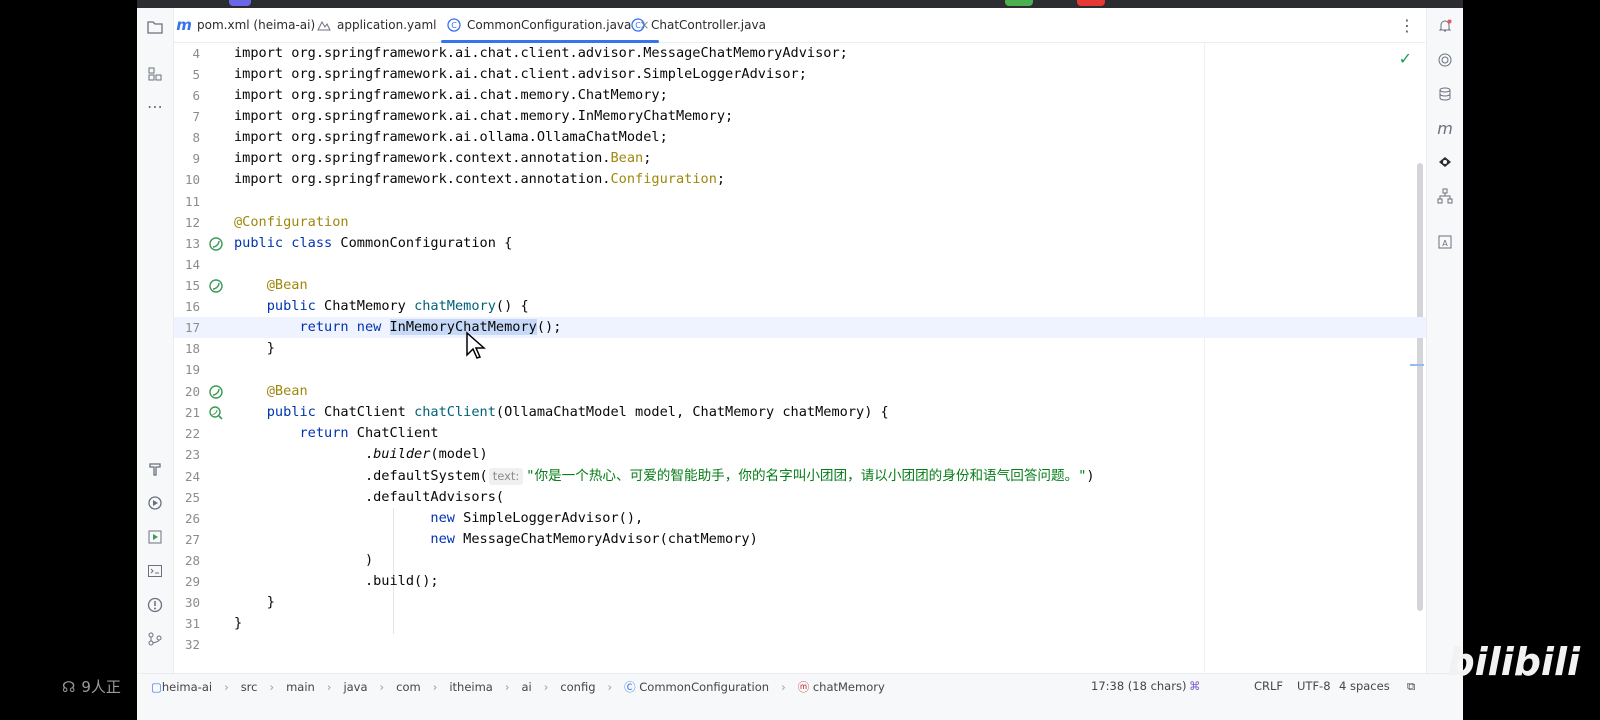  Describe the element at coordinates (1445, 162) in the screenshot. I see `plugin-icon` at that location.